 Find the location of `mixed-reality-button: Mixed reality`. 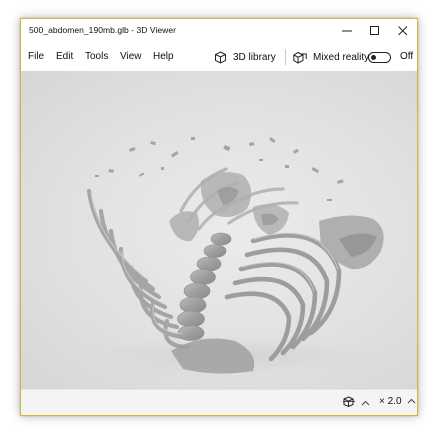

mixed-reality-button: Mixed reality is located at coordinates (331, 57).